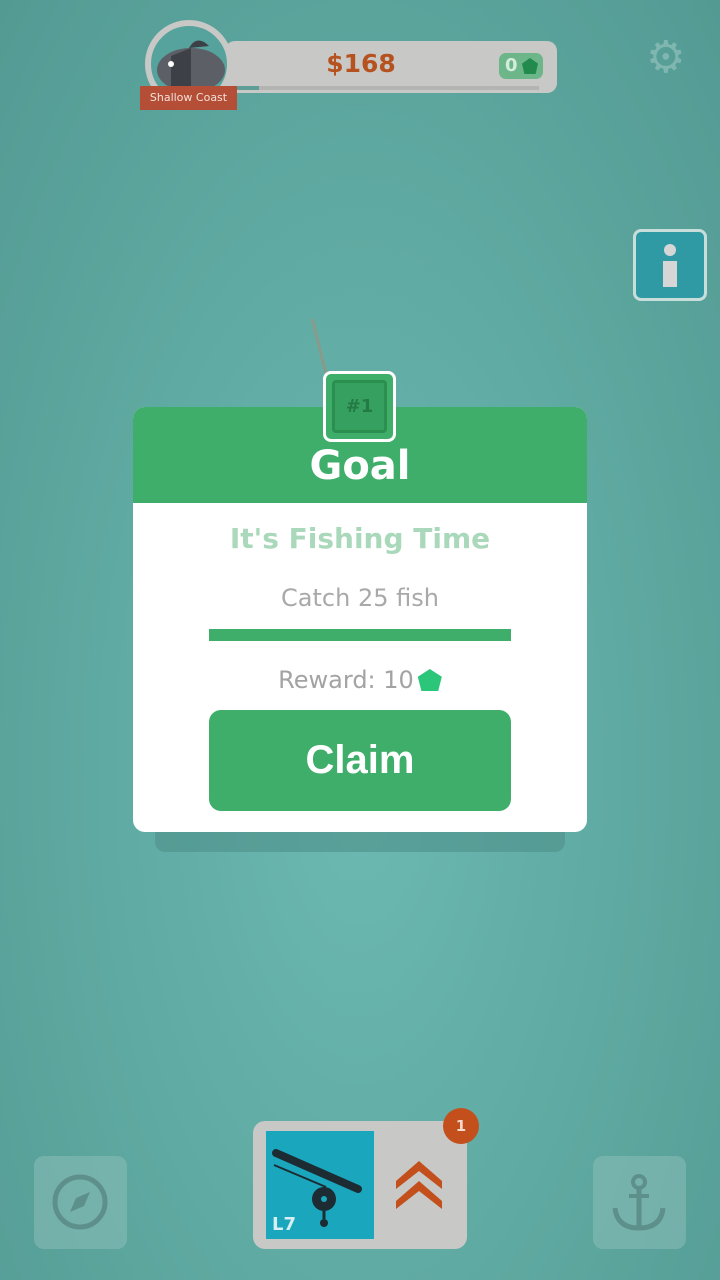 This screenshot has height=1280, width=720. I want to click on anchor-icon, so click(639, 1202).